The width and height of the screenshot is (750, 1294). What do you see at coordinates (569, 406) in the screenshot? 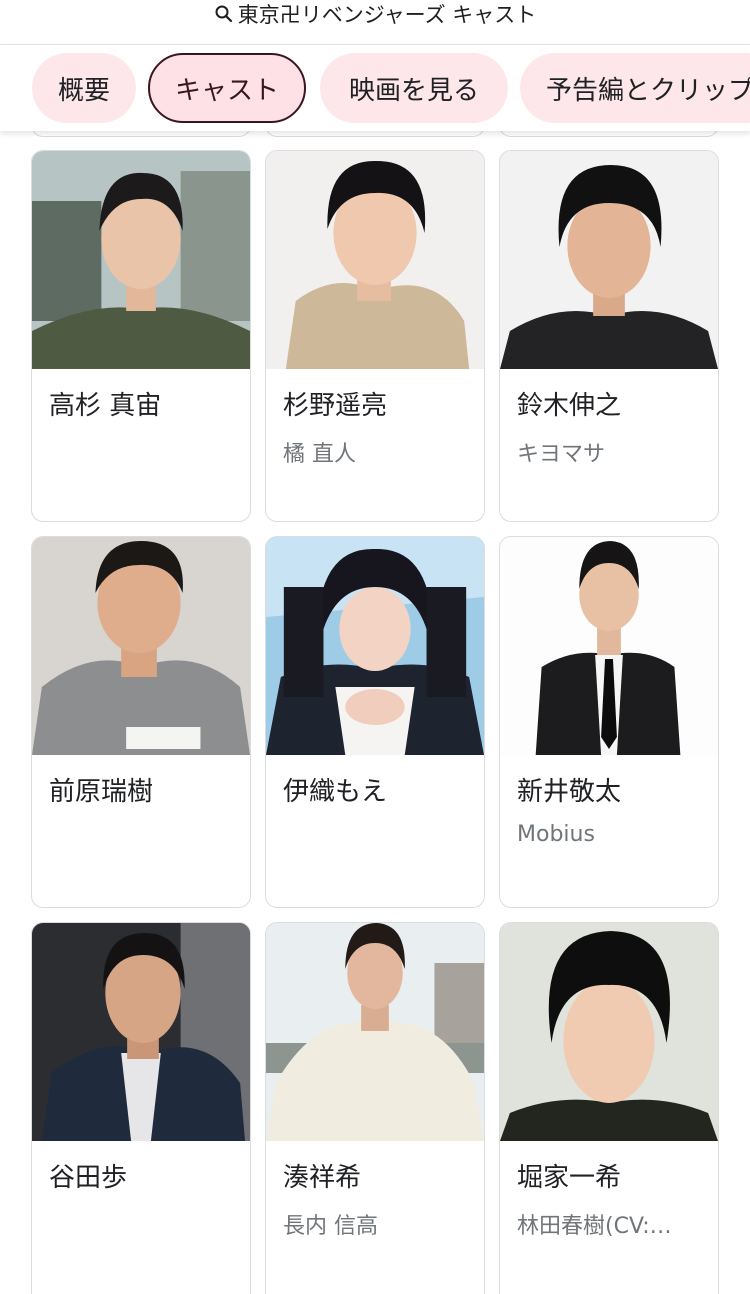
I see `cast-name: 鈴木伸之` at bounding box center [569, 406].